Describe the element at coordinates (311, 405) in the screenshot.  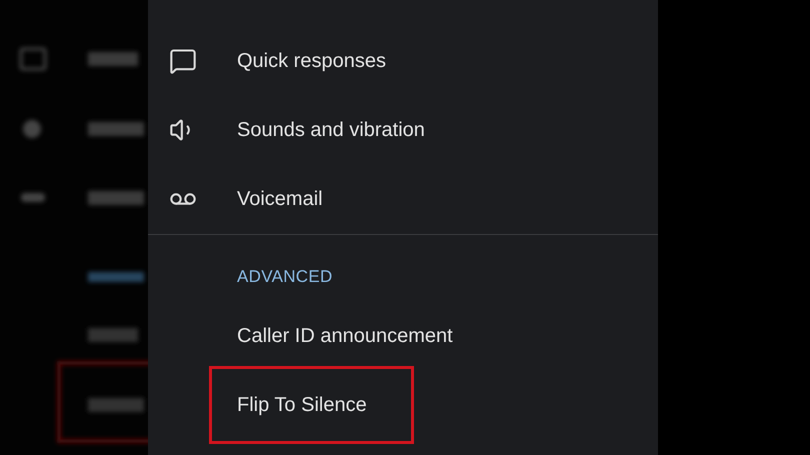
I see `highlighted-menu-item: Flip To Silence` at that location.